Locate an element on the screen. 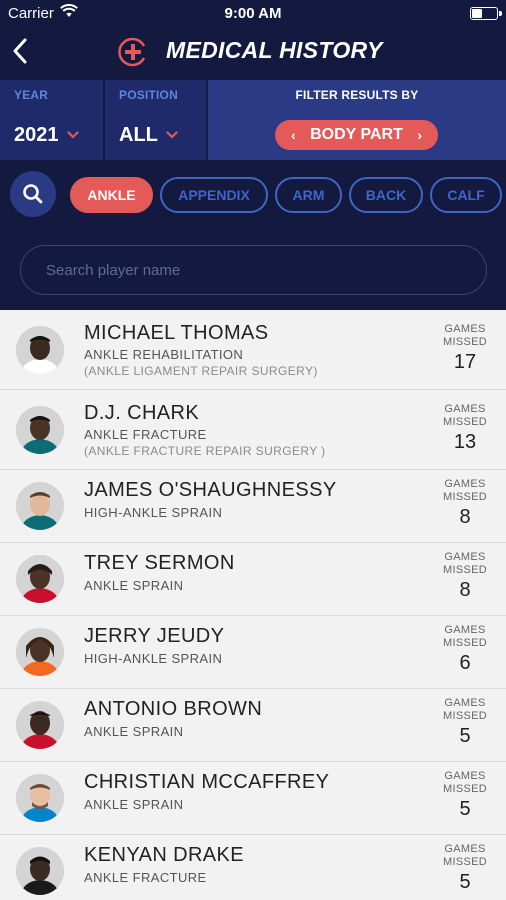 The width and height of the screenshot is (506, 900). player-name: TREY SERMON is located at coordinates (159, 563).